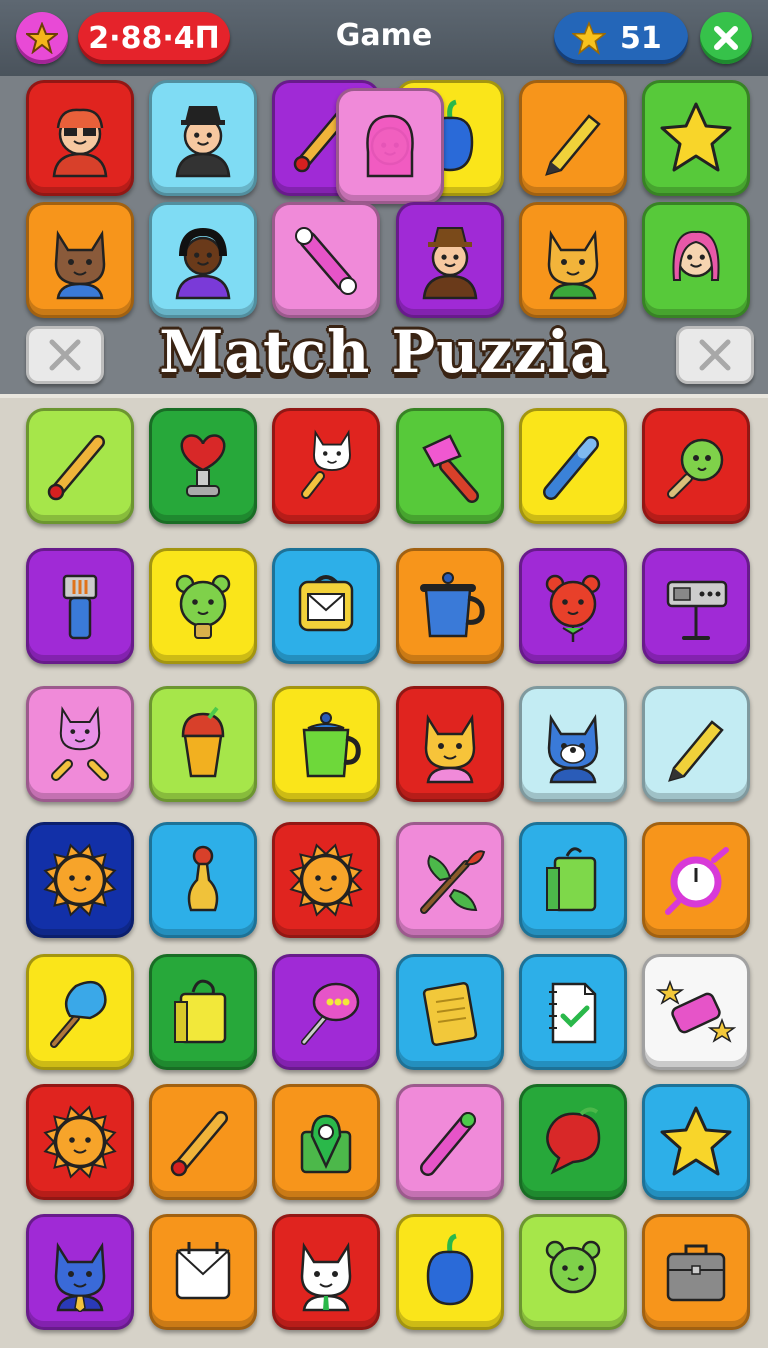 The width and height of the screenshot is (768, 1348). Describe the element at coordinates (450, 749) in the screenshot. I see `cat-girl-icon` at that location.